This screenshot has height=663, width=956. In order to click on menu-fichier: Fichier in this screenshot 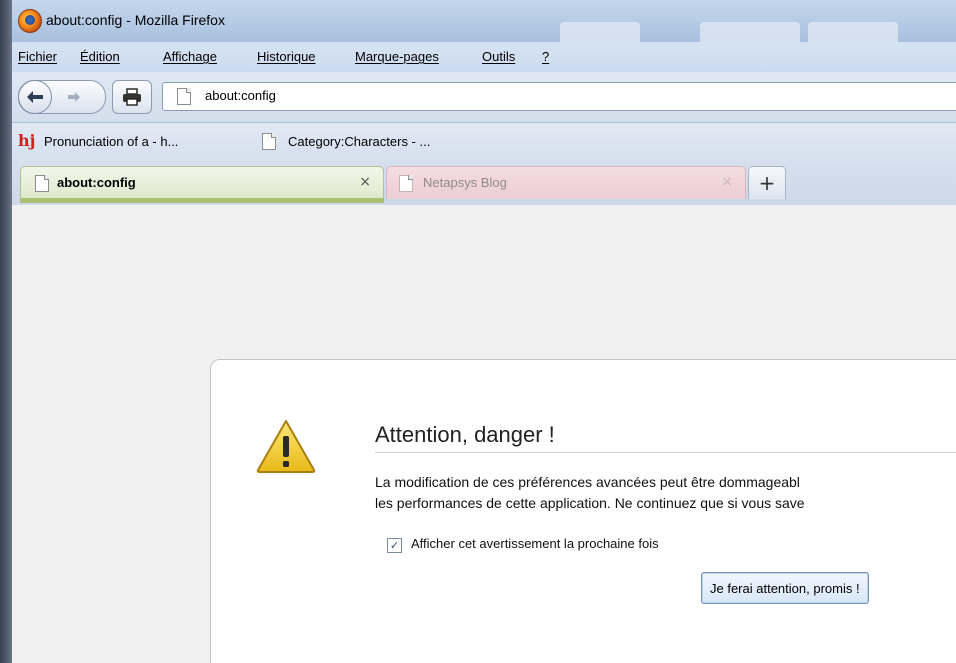, I will do `click(37, 56)`.